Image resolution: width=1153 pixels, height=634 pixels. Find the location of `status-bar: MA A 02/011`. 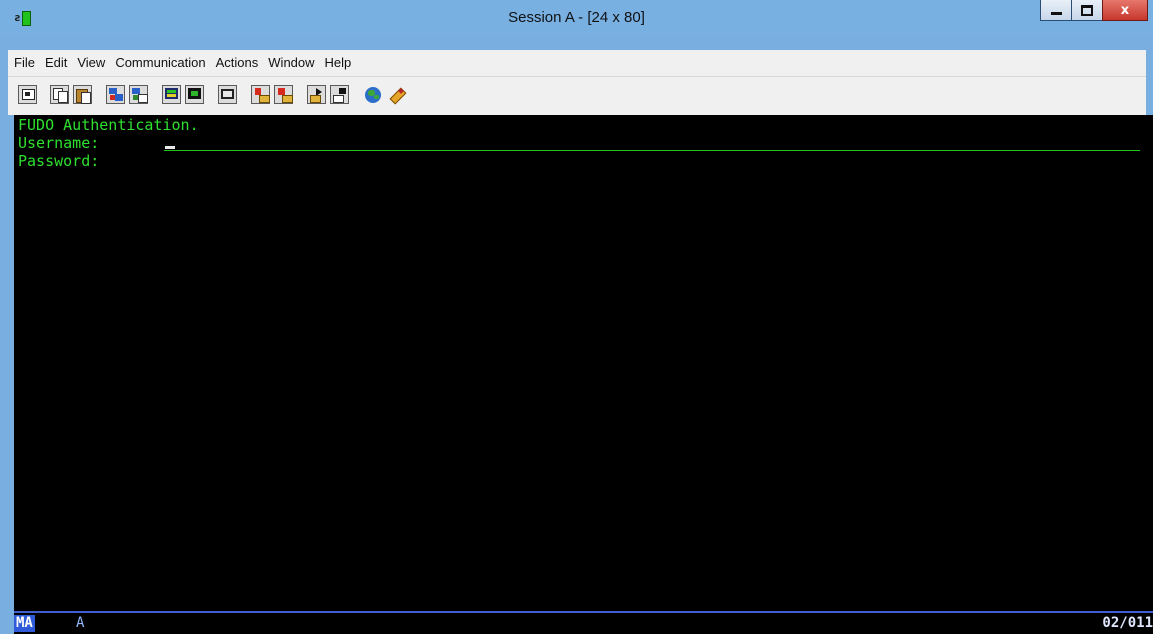

status-bar: MA A 02/011 is located at coordinates (583, 622).